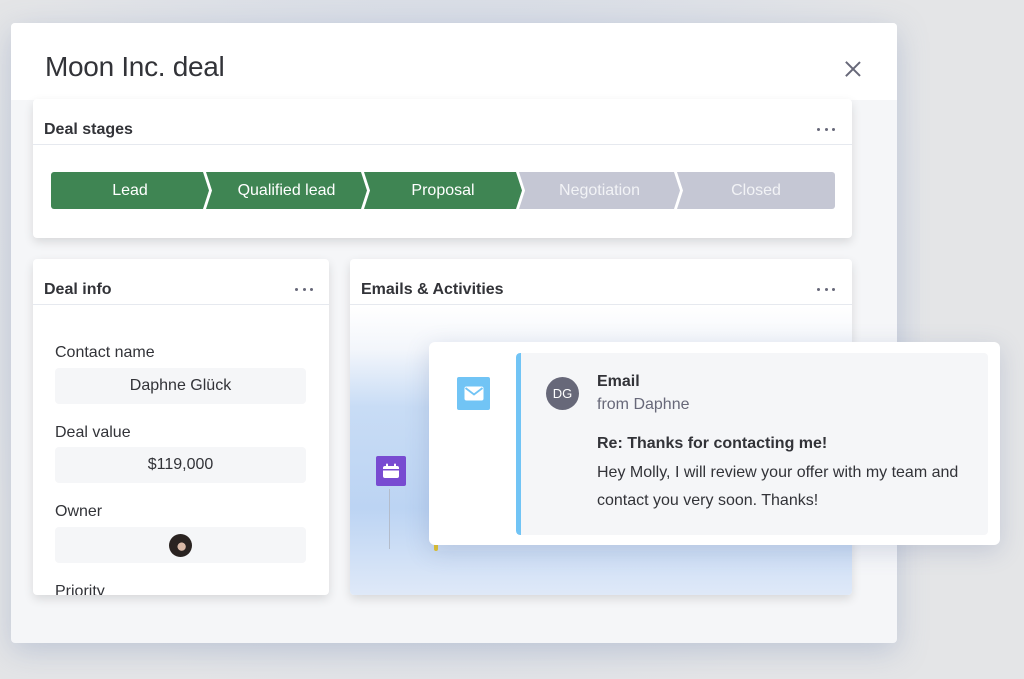  What do you see at coordinates (105, 352) in the screenshot?
I see `contact-name-label: Contact name` at bounding box center [105, 352].